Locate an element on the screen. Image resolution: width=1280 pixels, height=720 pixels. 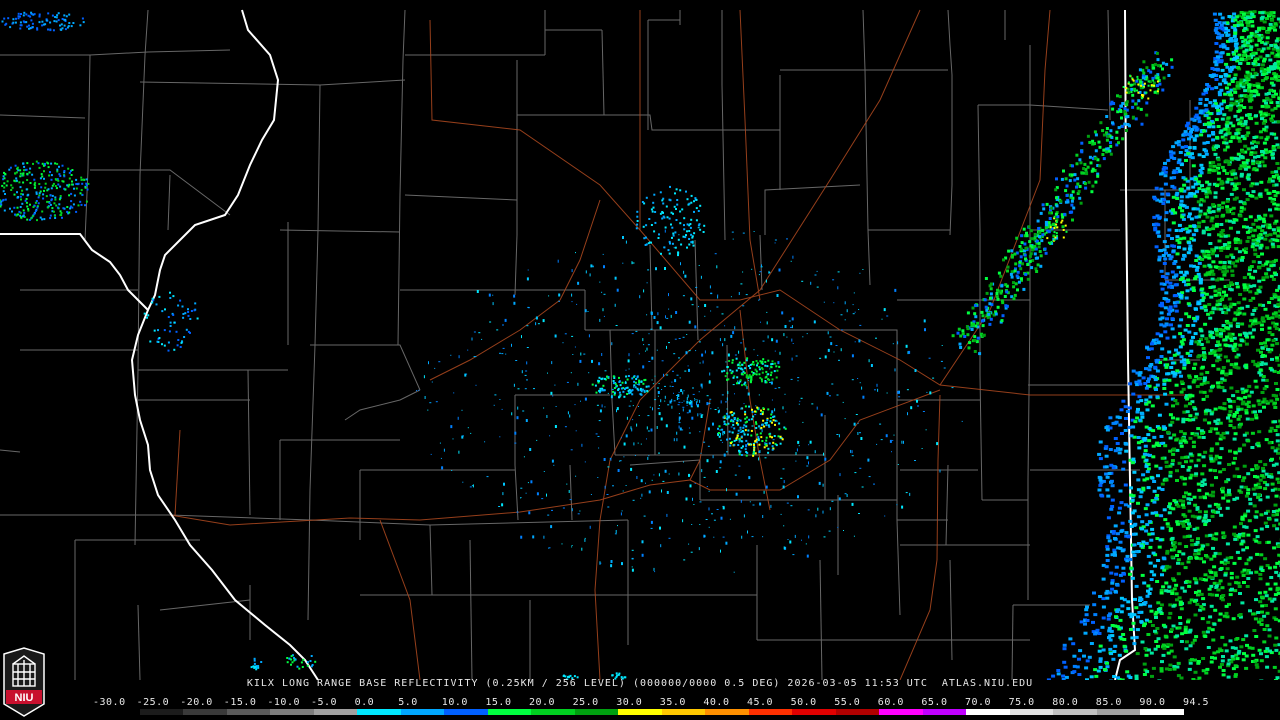
scale-label: 65.0 is located at coordinates (934, 702).